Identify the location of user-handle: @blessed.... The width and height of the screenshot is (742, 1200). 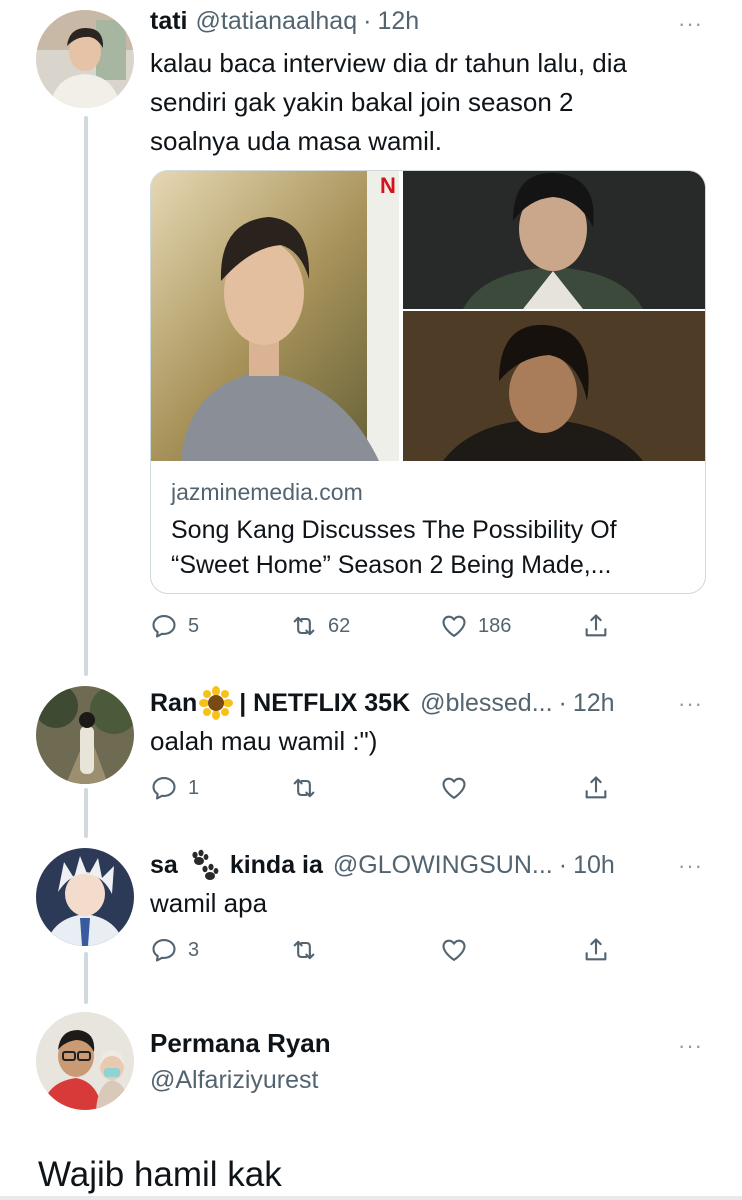
(486, 703).